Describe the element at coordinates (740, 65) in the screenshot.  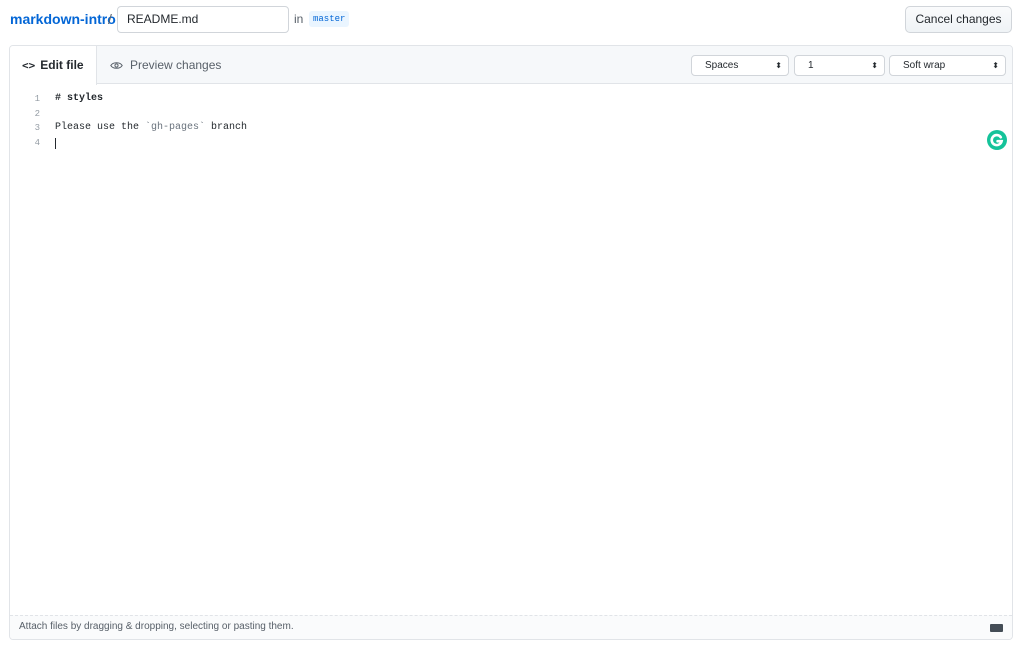
I see `indent-mode-select: Spaces ⬍` at that location.